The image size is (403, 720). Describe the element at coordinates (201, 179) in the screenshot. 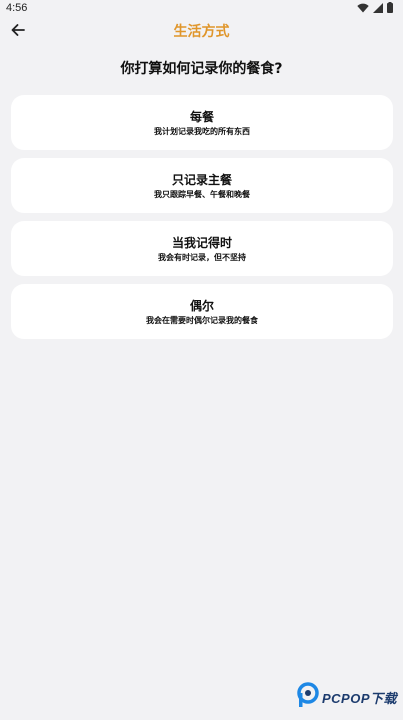

I see `option-title: 只记录主餐` at that location.